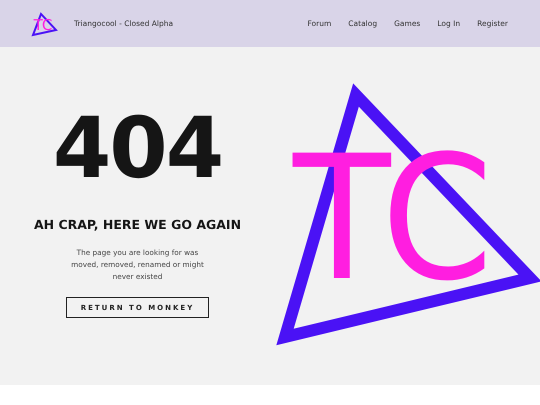 Image resolution: width=540 pixels, height=405 pixels. I want to click on error-code: 404, so click(137, 148).